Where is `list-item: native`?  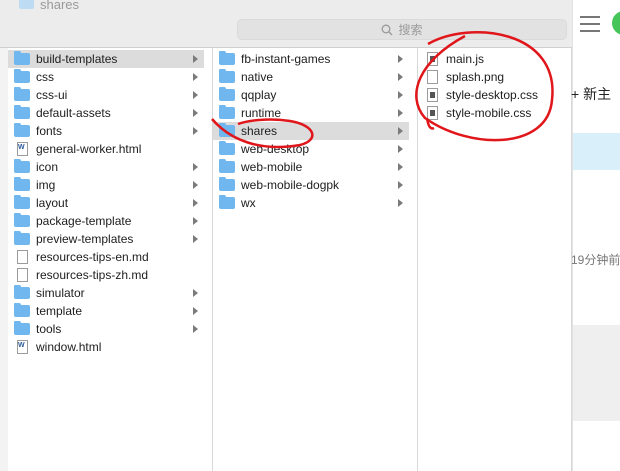 list-item: native is located at coordinates (311, 77).